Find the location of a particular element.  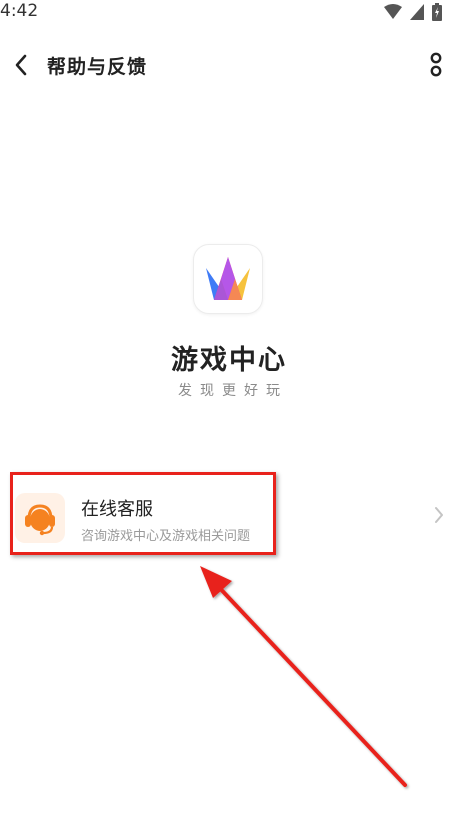

app-logo is located at coordinates (228, 279).